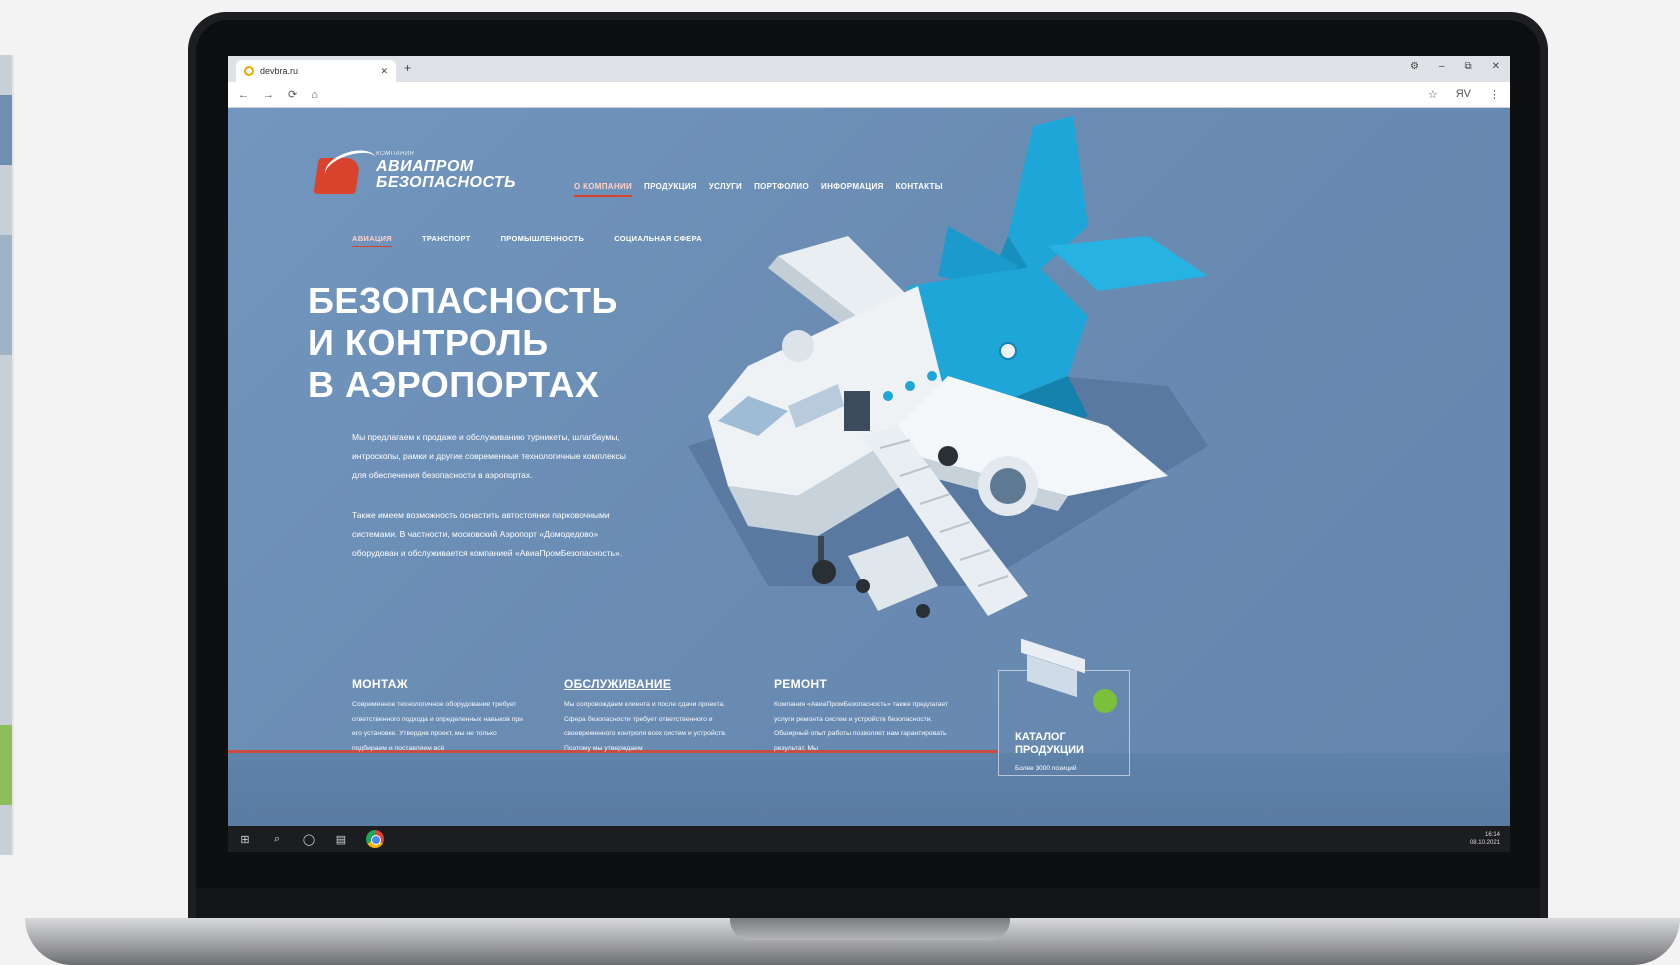 The width and height of the screenshot is (1680, 965). What do you see at coordinates (279, 71) in the screenshot?
I see `tab-title: devbra.ru` at bounding box center [279, 71].